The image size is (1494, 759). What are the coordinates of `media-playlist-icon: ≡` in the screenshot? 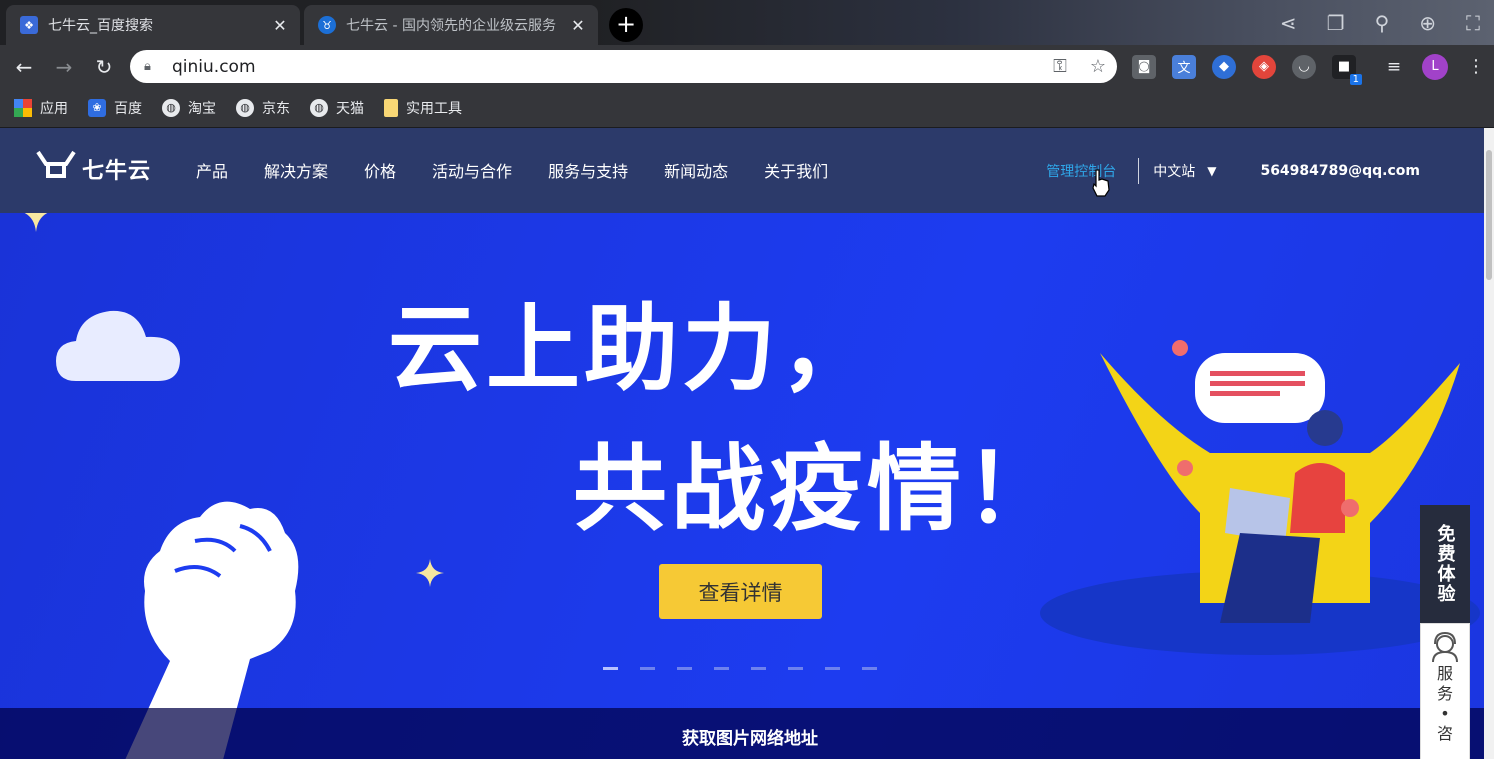 It's located at (1394, 67).